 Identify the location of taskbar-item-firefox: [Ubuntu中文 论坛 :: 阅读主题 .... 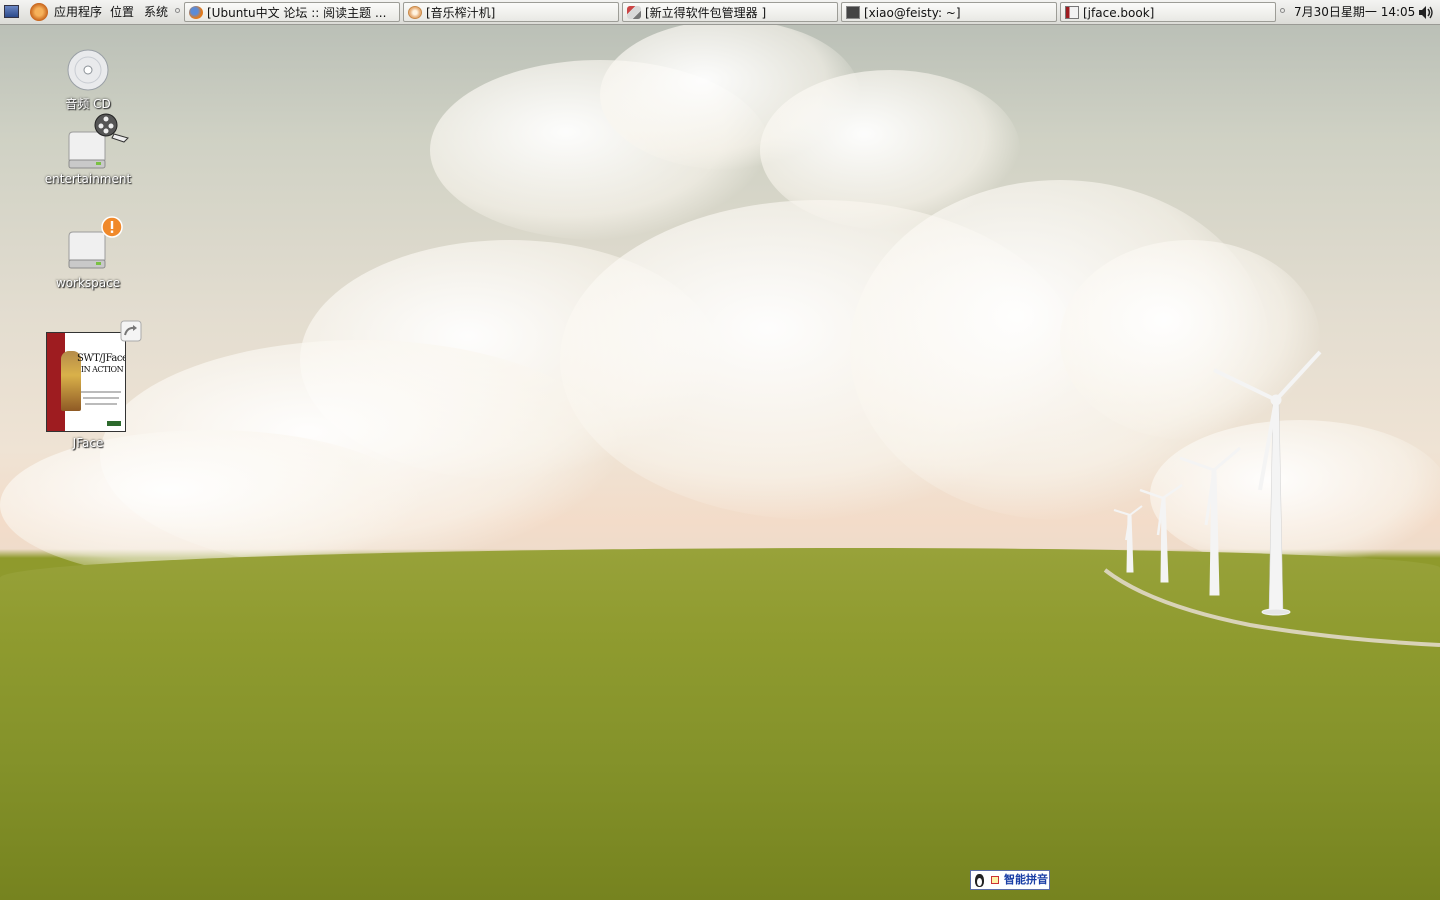
(292, 12).